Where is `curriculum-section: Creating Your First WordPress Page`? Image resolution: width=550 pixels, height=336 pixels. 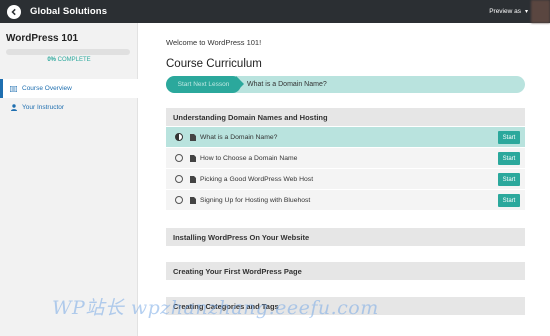 curriculum-section: Creating Your First WordPress Page is located at coordinates (345, 271).